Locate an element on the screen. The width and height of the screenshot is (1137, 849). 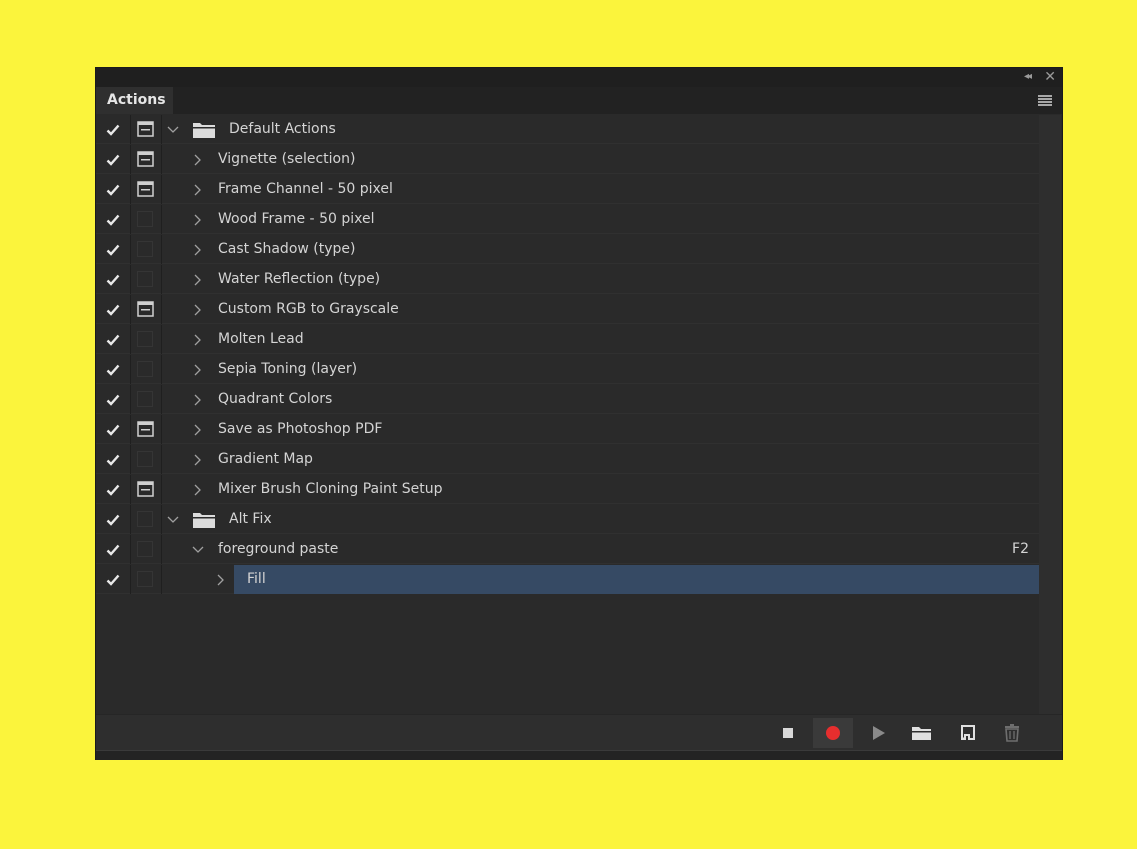
row-label: Mixer Brush Cloning Paint Setup is located at coordinates (330, 489).